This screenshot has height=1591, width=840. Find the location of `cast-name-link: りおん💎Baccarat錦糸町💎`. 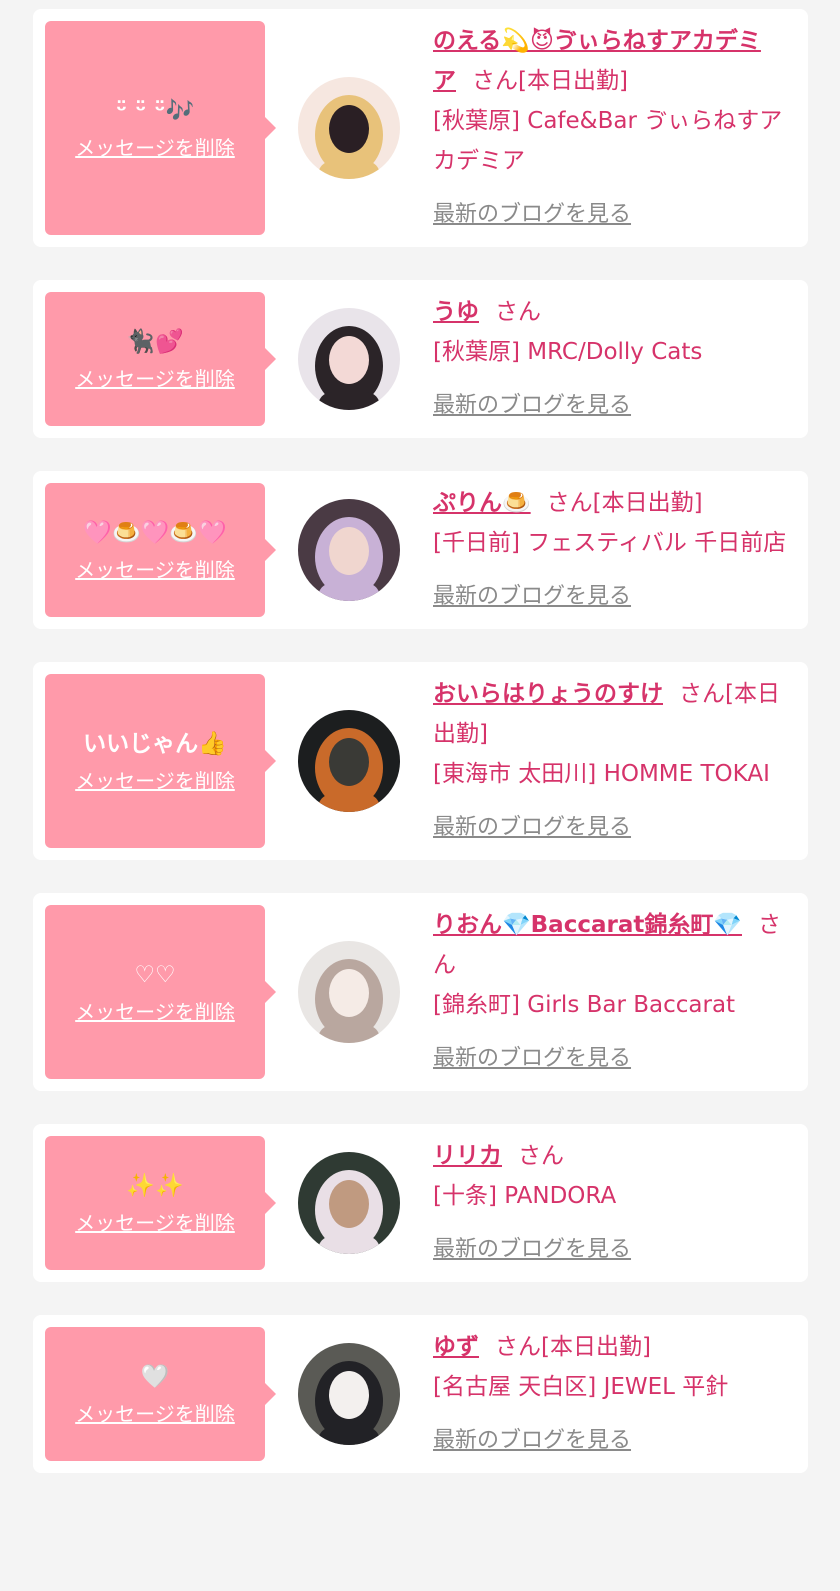

cast-name-link: りおん💎Baccarat錦糸町💎 is located at coordinates (587, 925).